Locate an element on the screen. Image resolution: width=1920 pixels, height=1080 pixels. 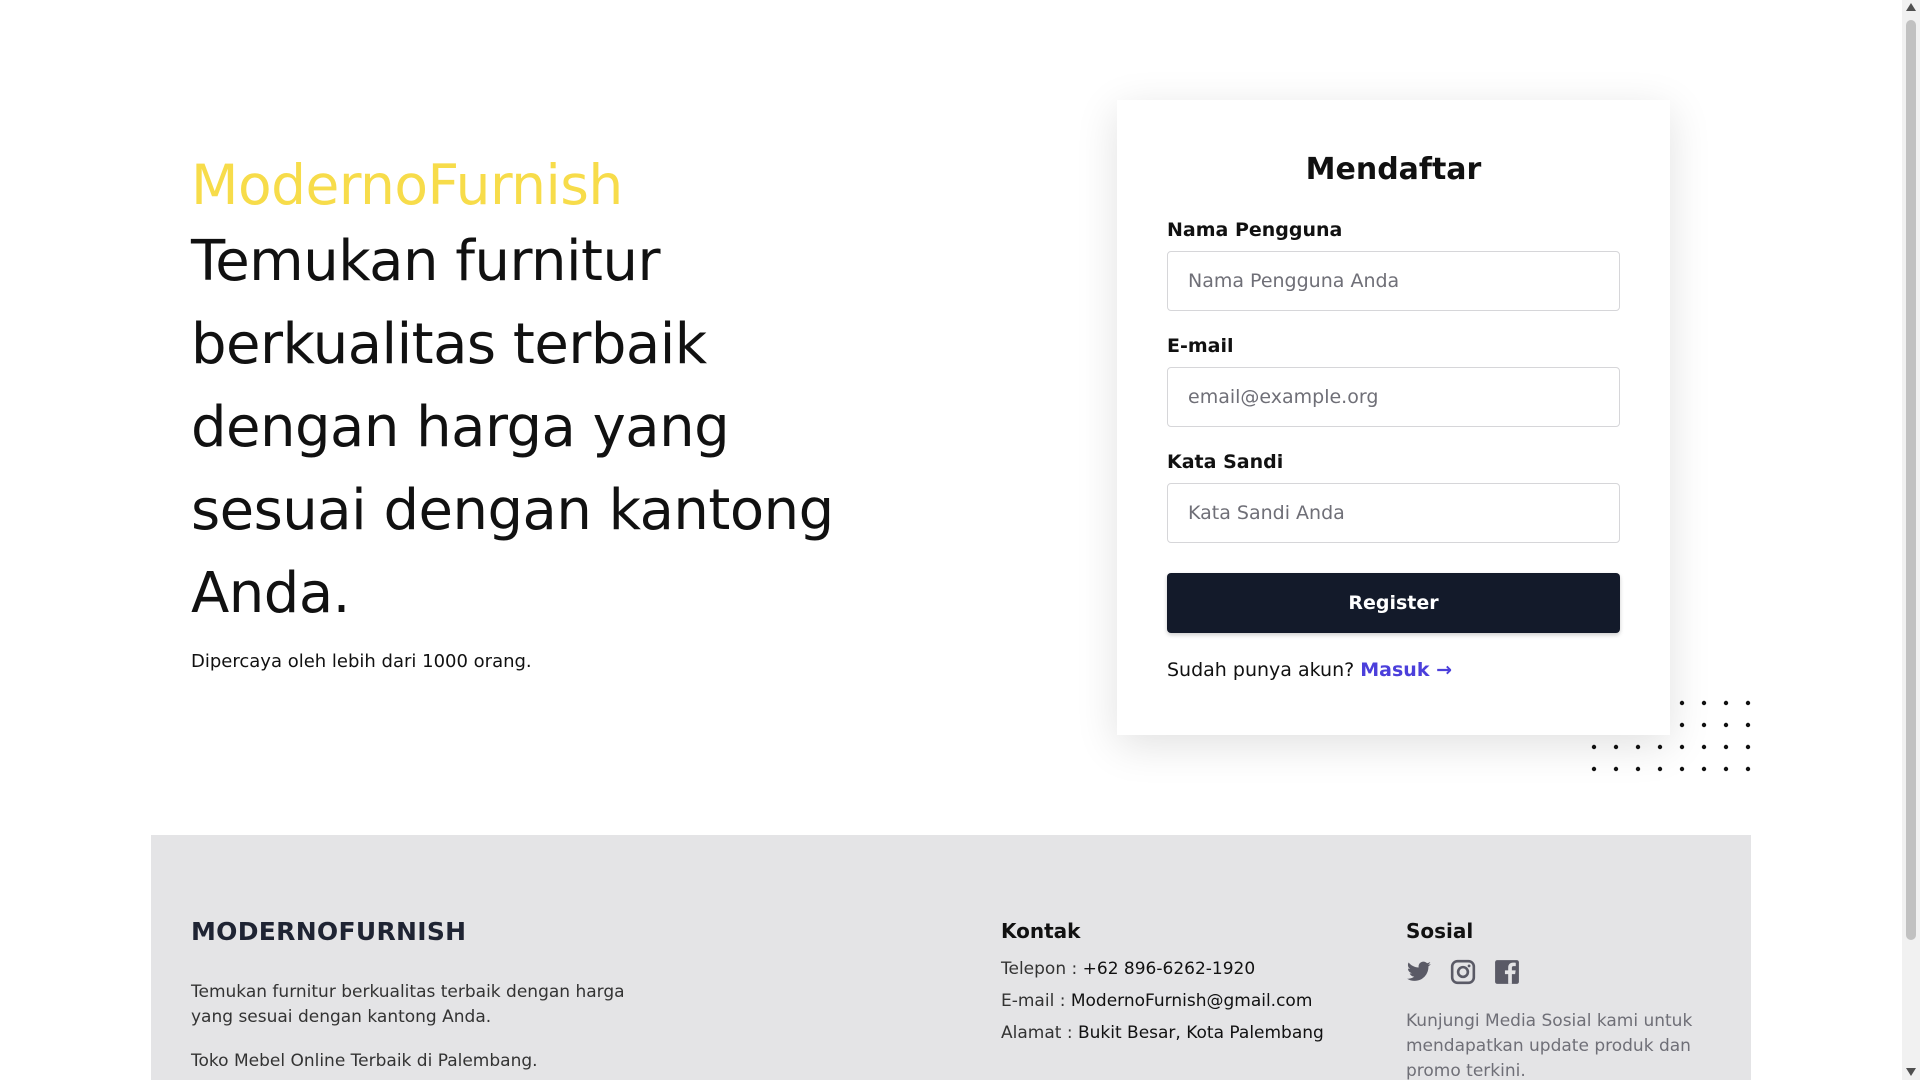
contact-phone-label: Telepon : is located at coordinates (1042, 969).